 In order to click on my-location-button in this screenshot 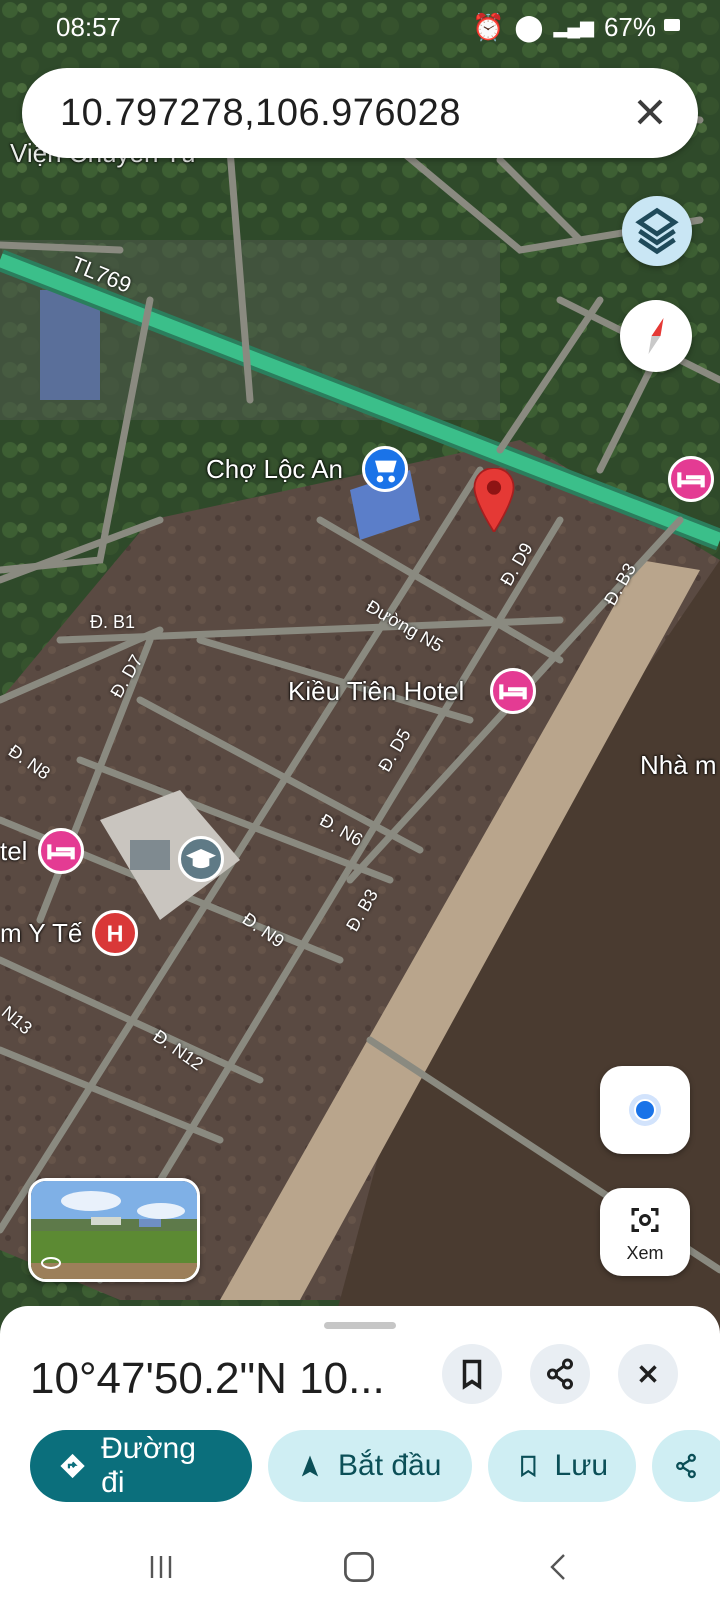, I will do `click(645, 1110)`.